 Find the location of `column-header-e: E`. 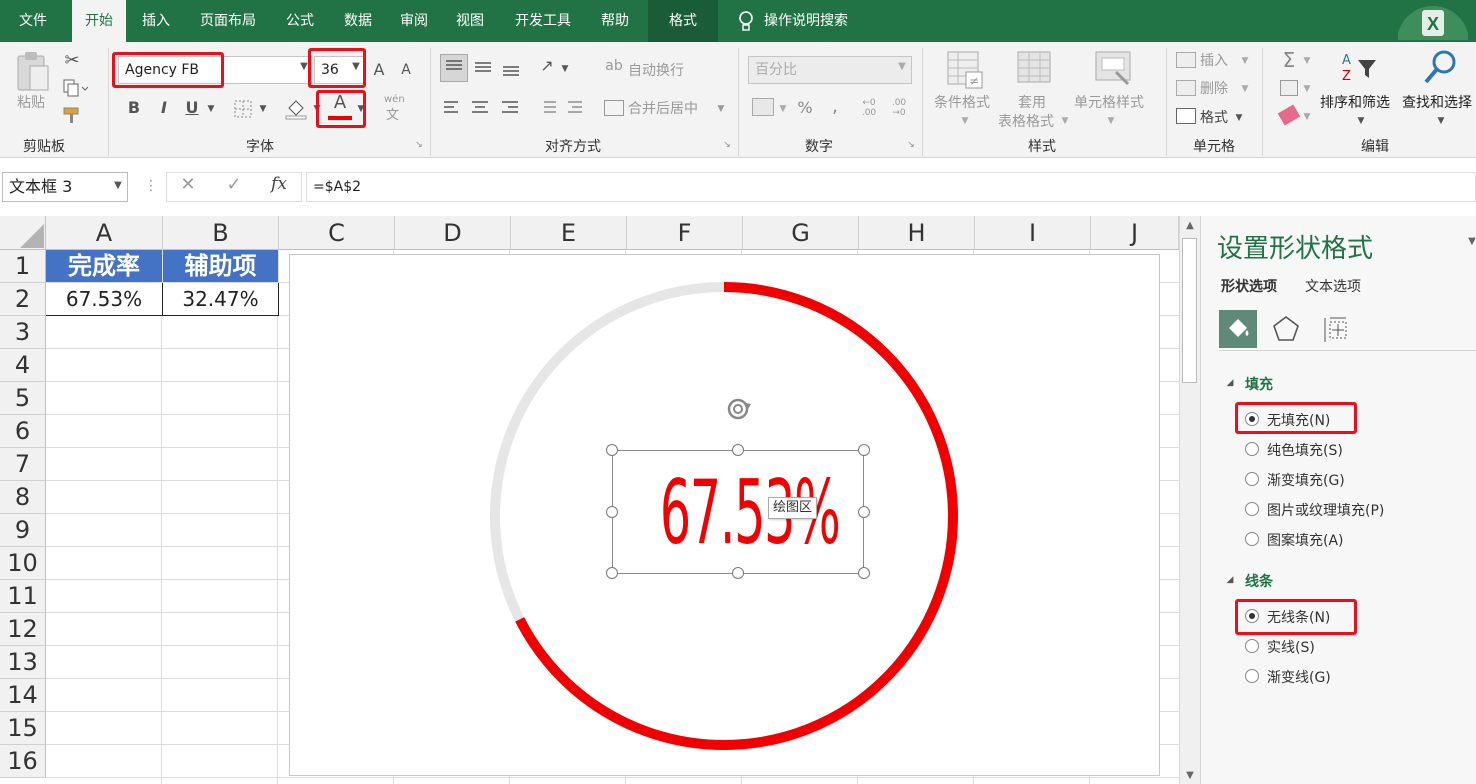

column-header-e: E is located at coordinates (569, 233).